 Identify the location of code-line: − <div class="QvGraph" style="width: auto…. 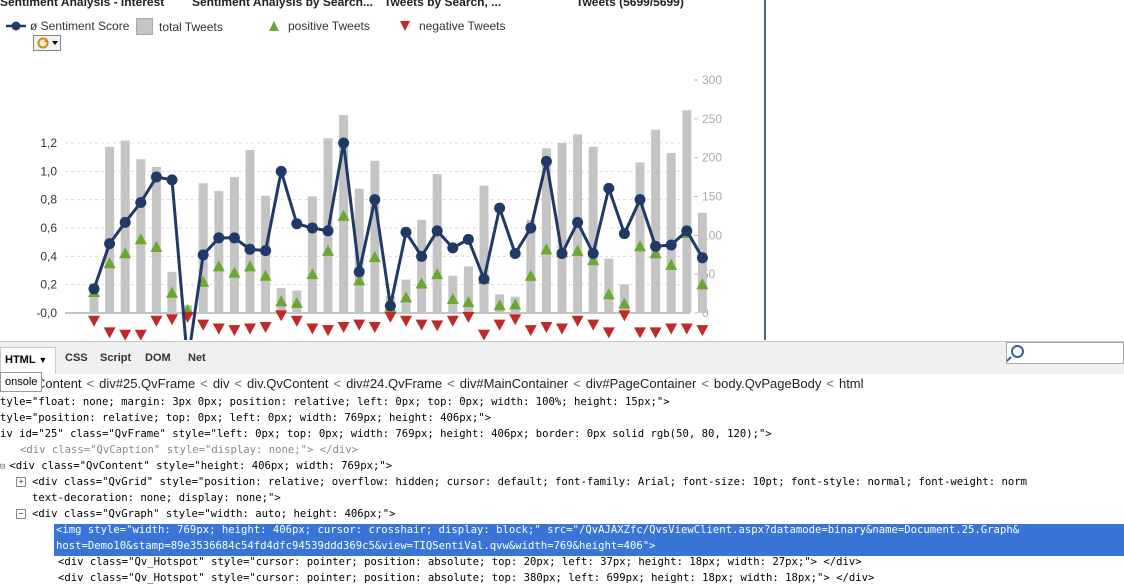
(206, 516).